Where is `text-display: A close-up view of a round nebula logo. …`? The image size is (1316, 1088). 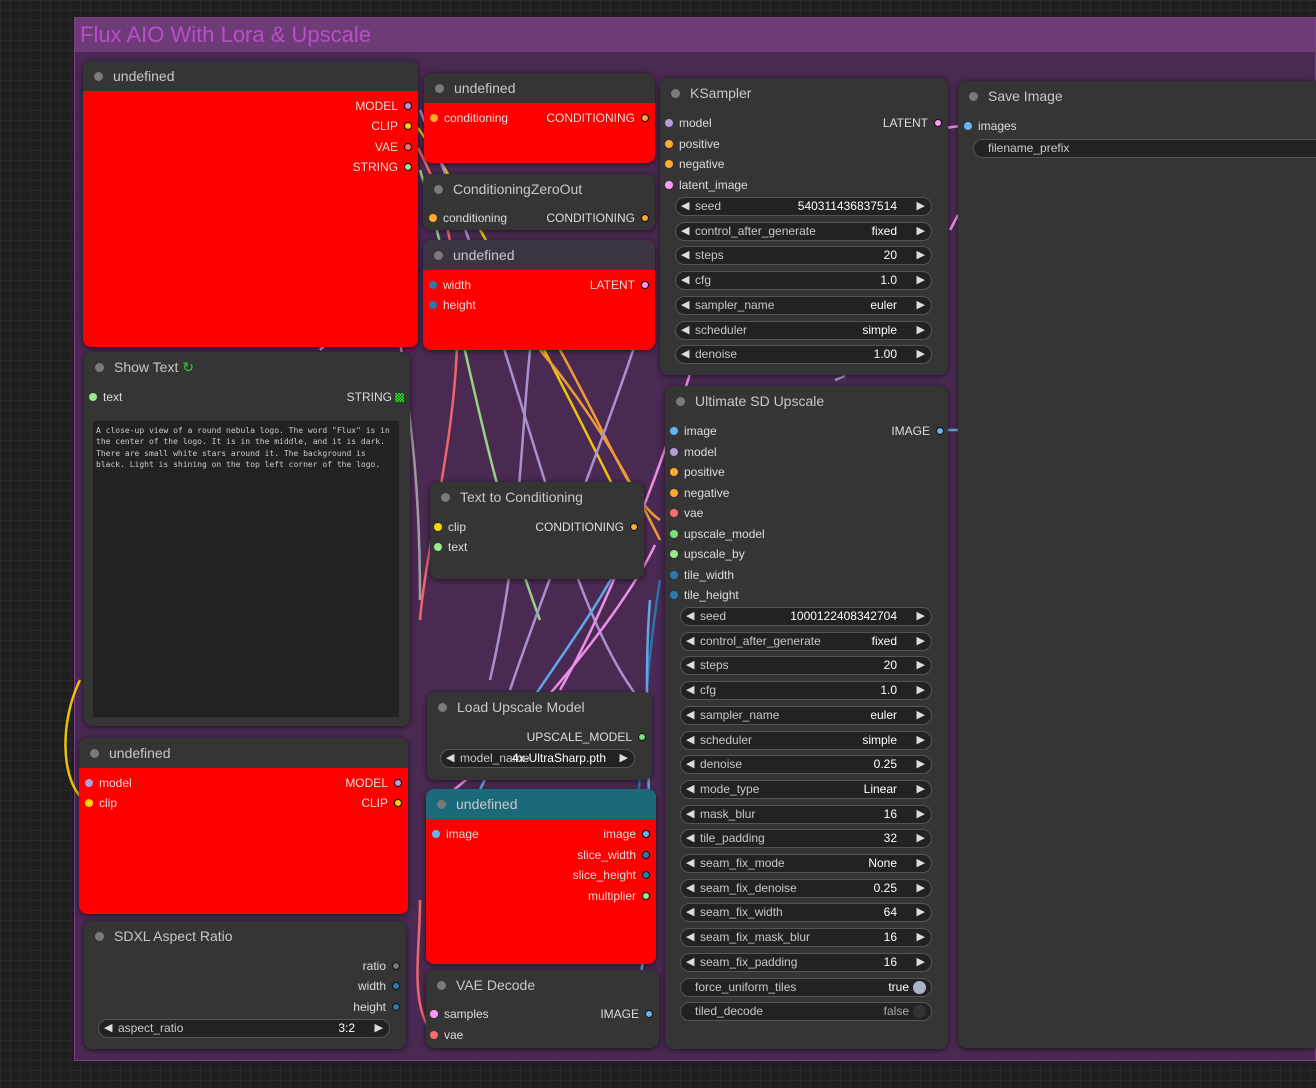
text-display: A close-up view of a round nebula logo. … is located at coordinates (246, 569).